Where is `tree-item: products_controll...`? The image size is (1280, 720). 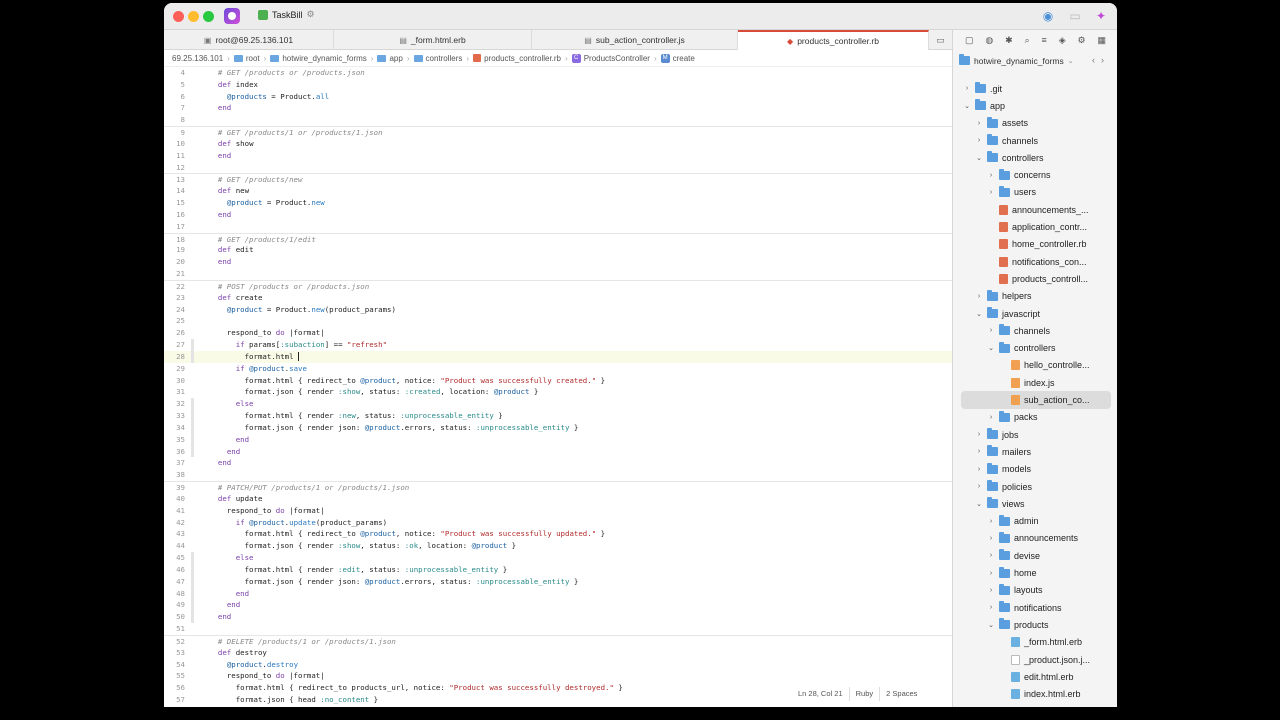
tree-item: products_controll... is located at coordinates (1033, 278).